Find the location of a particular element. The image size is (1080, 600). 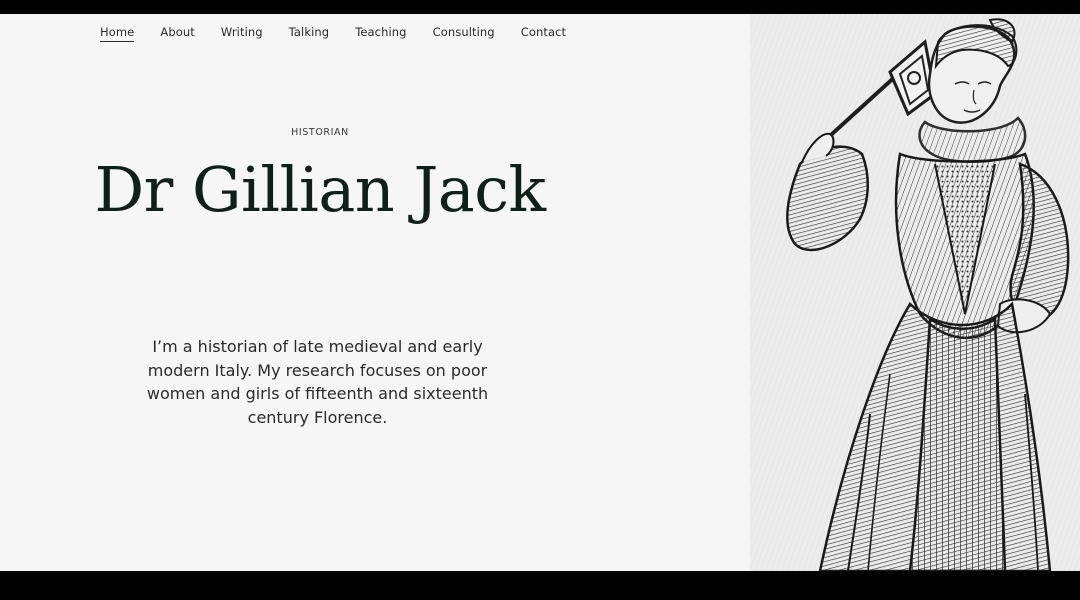

nav-teaching: Teaching is located at coordinates (380, 33).